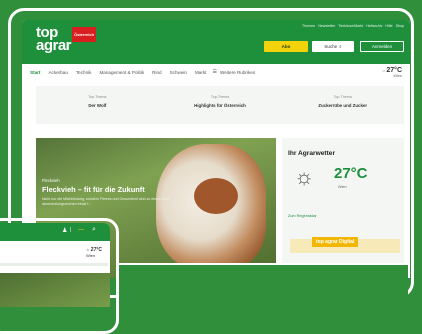 The width and height of the screenshot is (422, 334). I want to click on search-label: Suche, so click(331, 46).